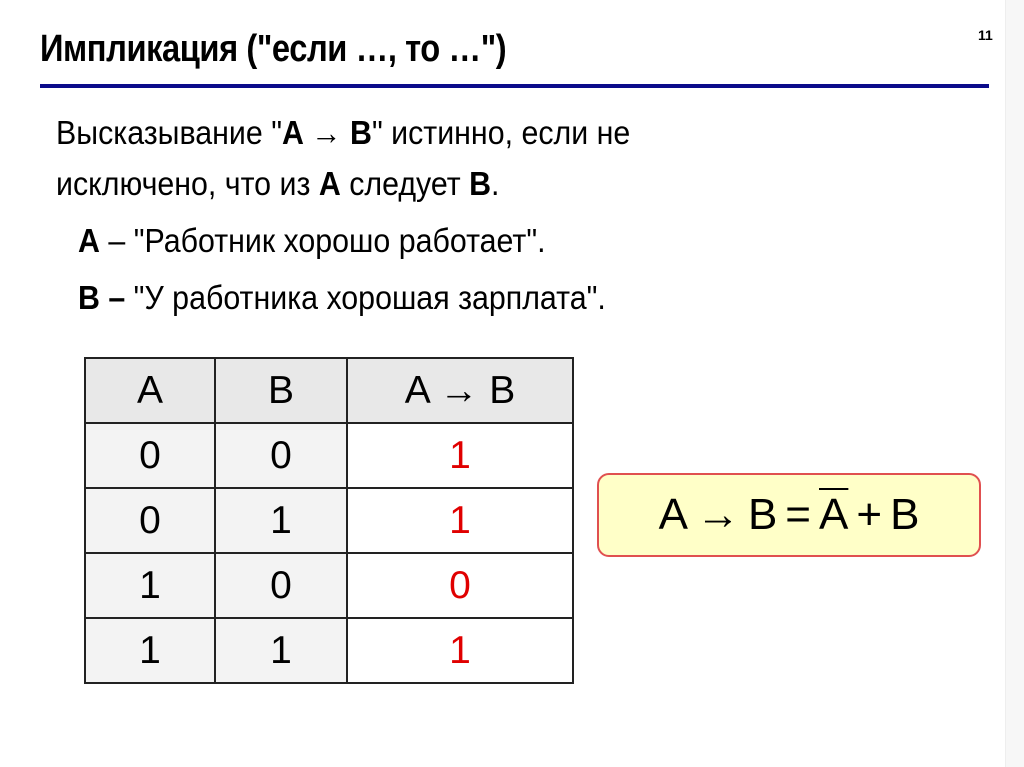 The height and width of the screenshot is (767, 1024). Describe the element at coordinates (102, 297) in the screenshot. I see `var-b-label: B –` at that location.